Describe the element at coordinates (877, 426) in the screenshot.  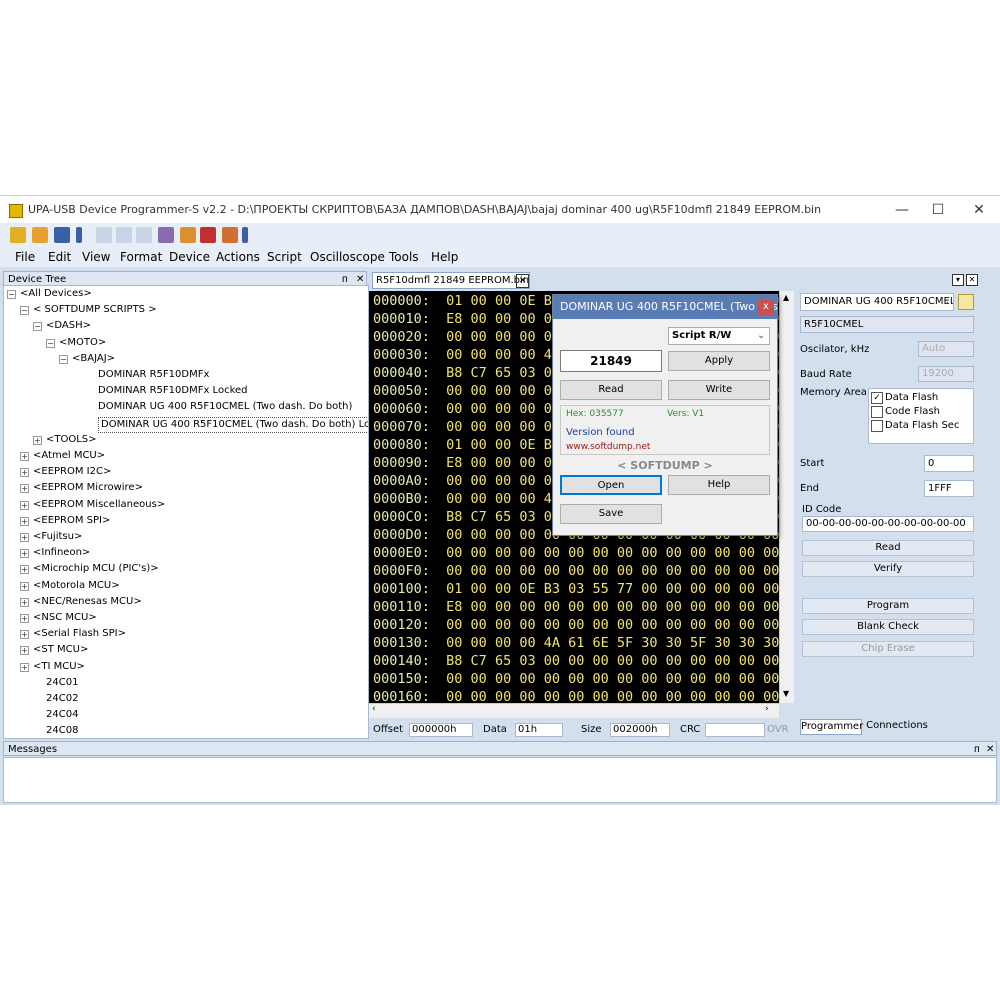
I see `data-flash-sec-checkbox` at that location.